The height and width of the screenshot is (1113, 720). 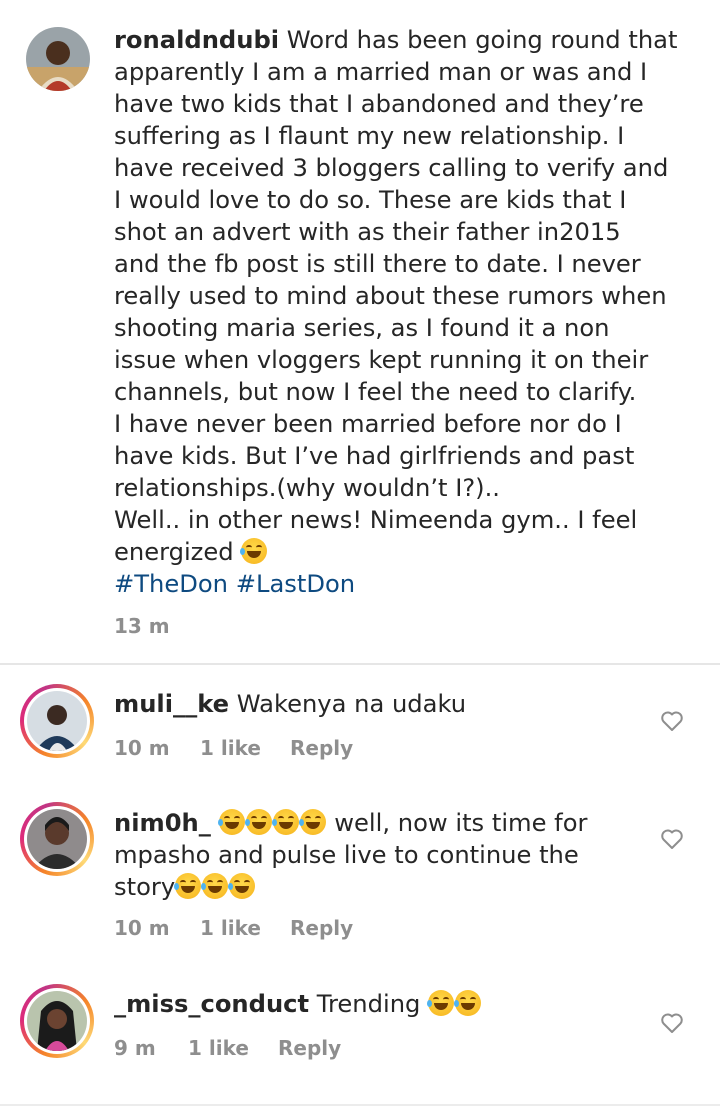 What do you see at coordinates (211, 1004) in the screenshot?
I see `comment-username: _miss_conduct` at bounding box center [211, 1004].